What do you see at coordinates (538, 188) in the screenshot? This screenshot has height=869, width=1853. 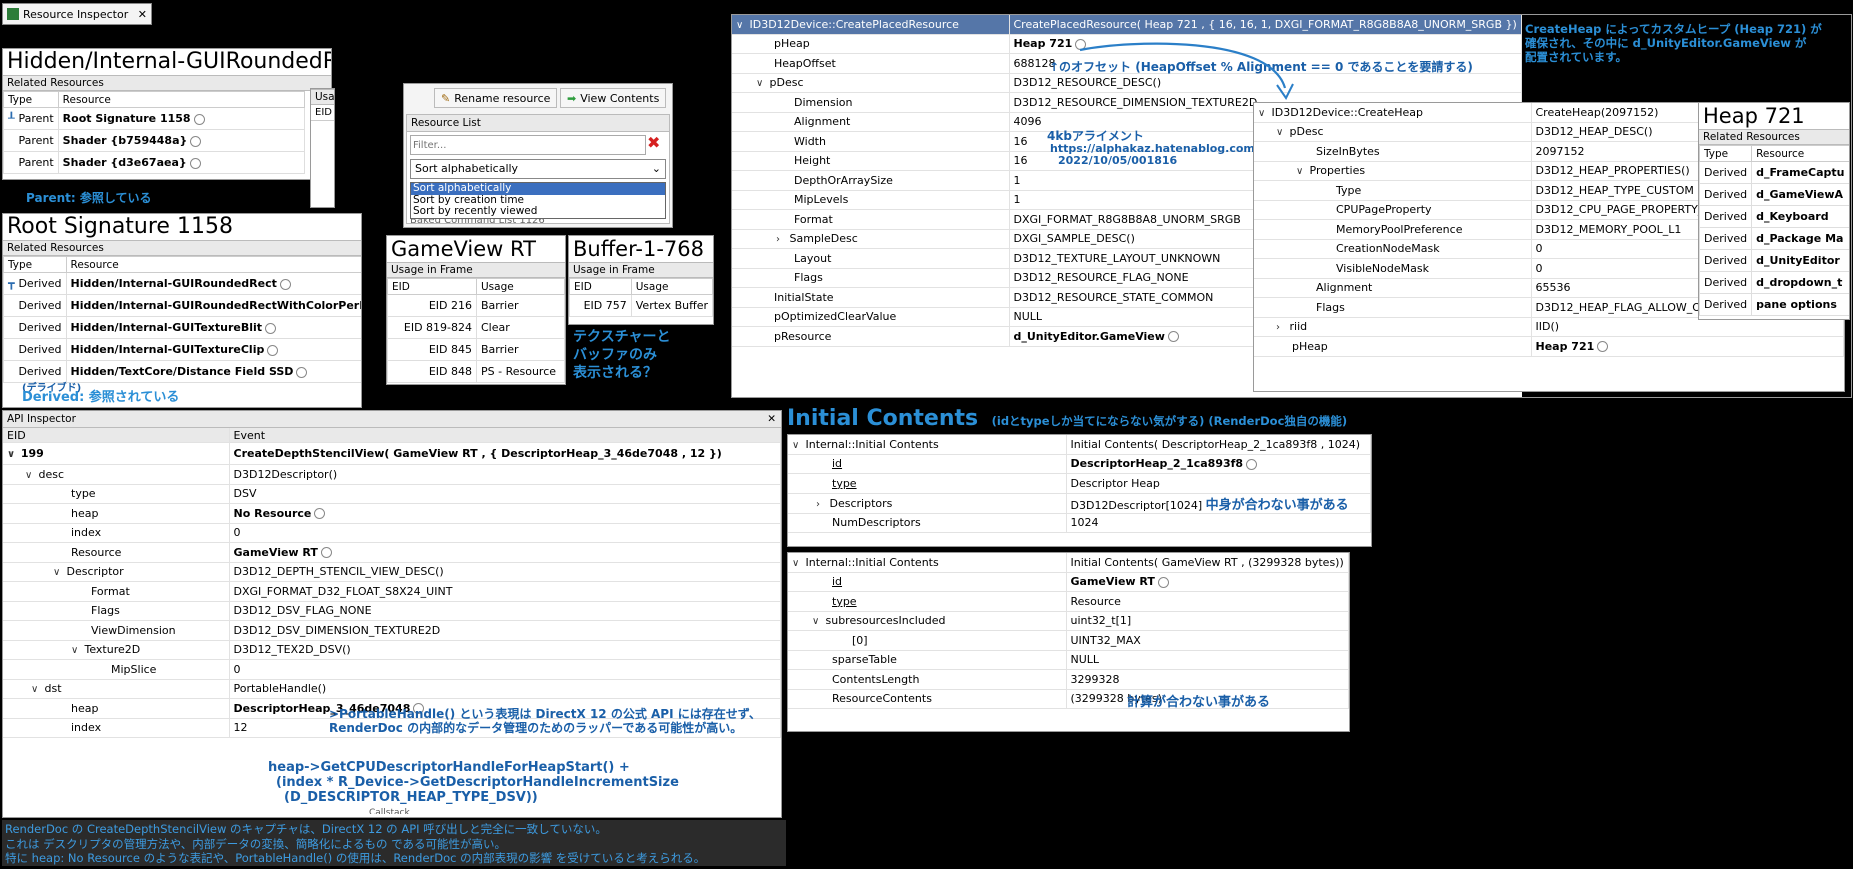 I see `sort-option: Sort alphabetically` at bounding box center [538, 188].